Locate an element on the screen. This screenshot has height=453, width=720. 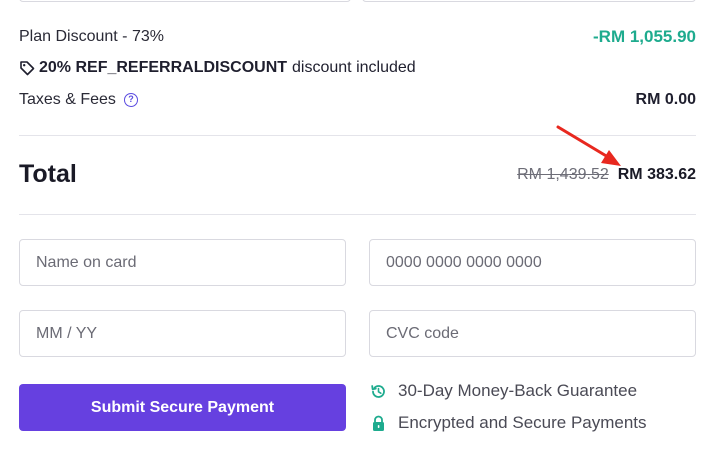
plan-discount-row: Plan Discount - 73% -RM 1,055.90 is located at coordinates (357, 37).